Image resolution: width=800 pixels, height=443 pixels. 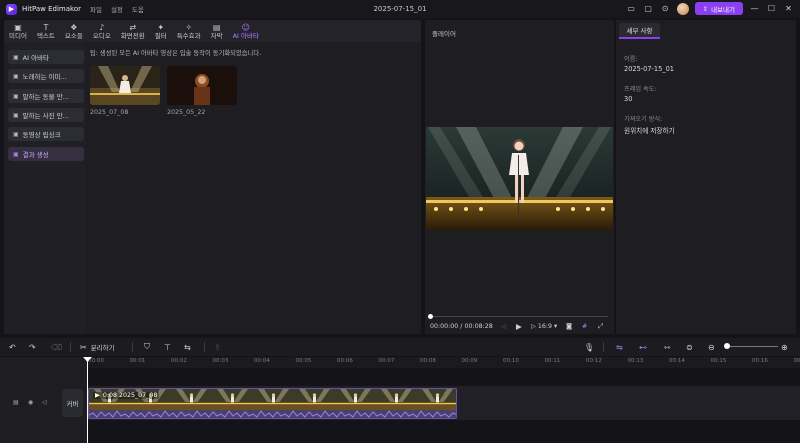 I want to click on monitor-icon: ▢, so click(x=648, y=8).